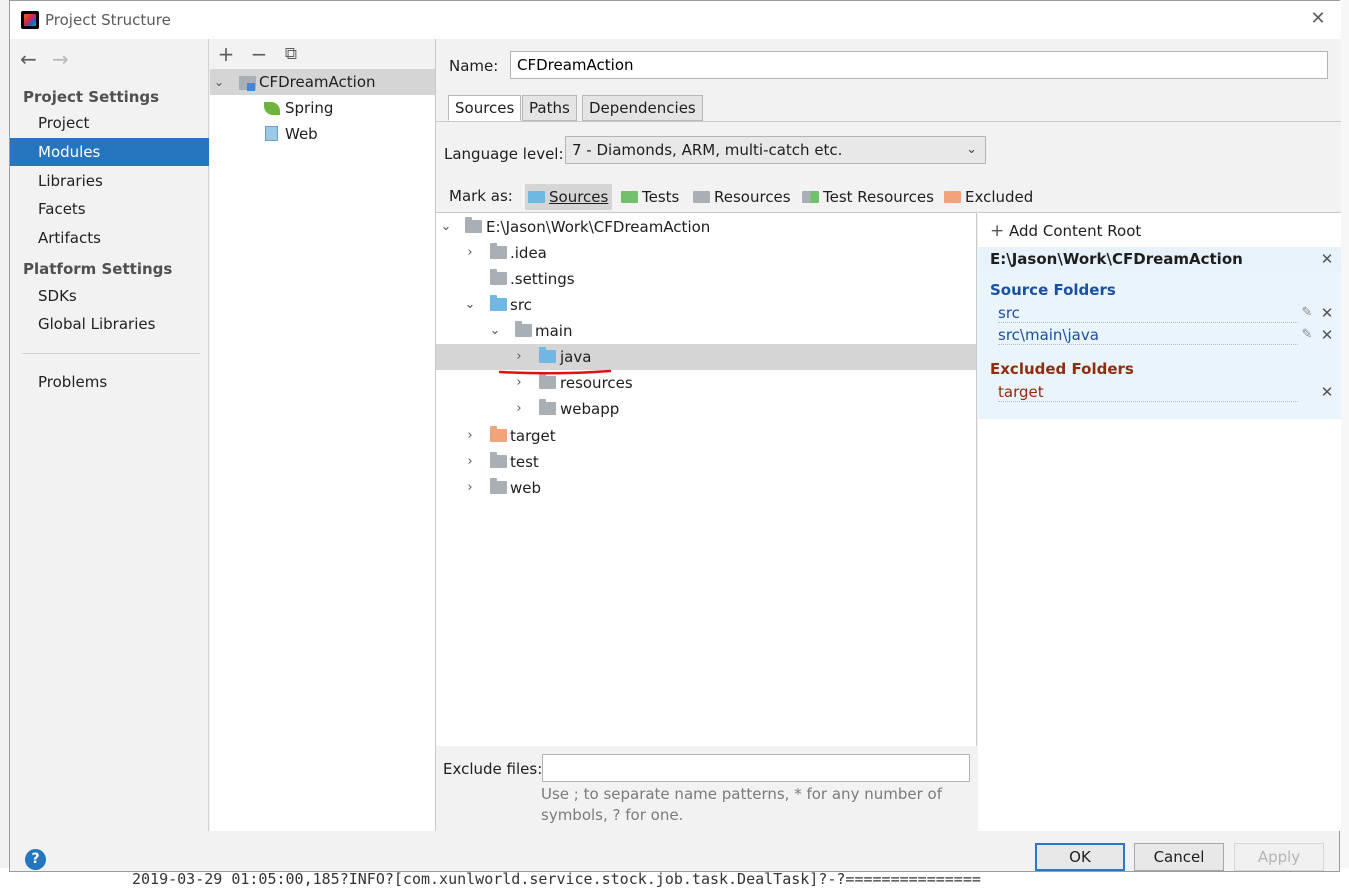 Image resolution: width=1349 pixels, height=890 pixels. I want to click on close-icon: ✕, so click(1318, 19).